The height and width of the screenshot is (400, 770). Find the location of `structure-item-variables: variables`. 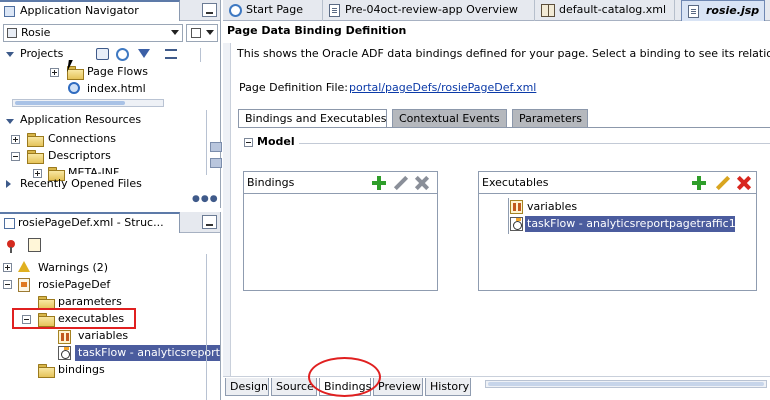

structure-item-variables: variables is located at coordinates (103, 336).